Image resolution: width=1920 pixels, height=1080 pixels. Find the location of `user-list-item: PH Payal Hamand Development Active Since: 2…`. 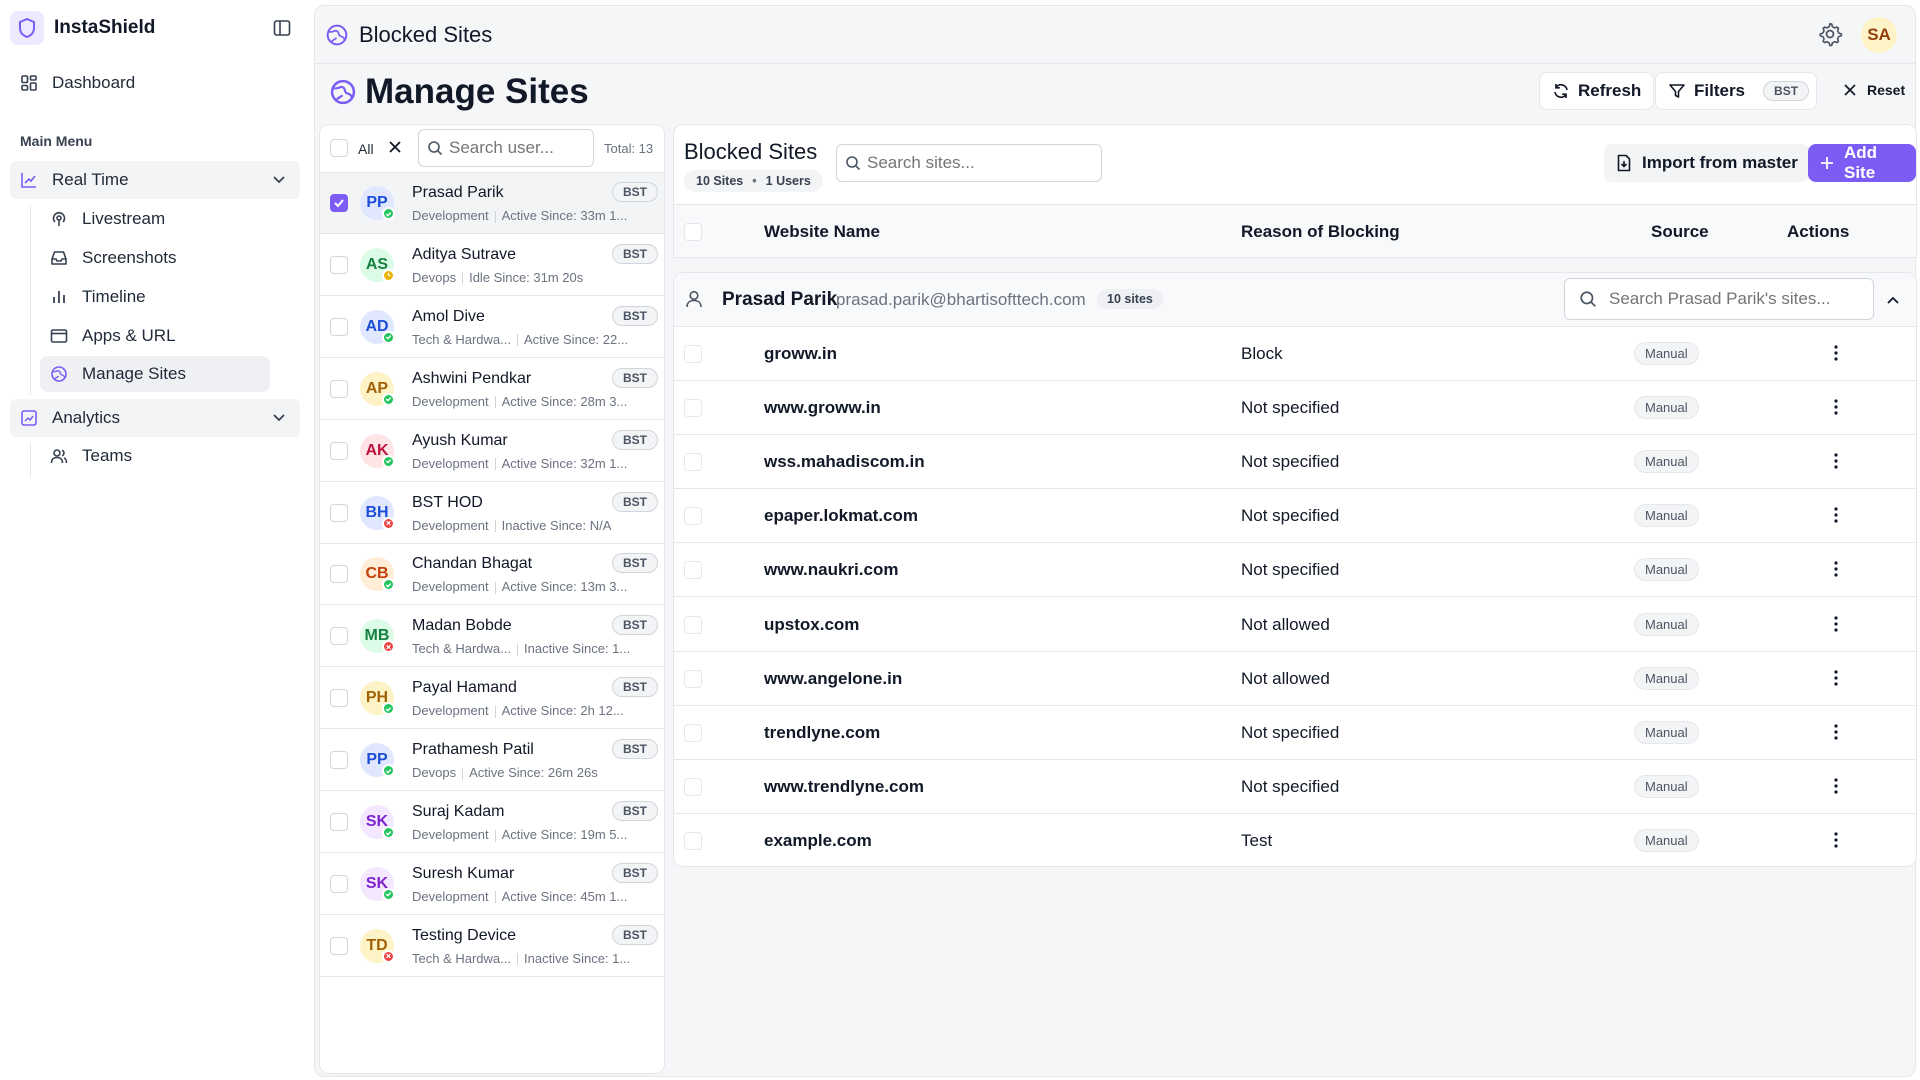

user-list-item: PH Payal Hamand Development Active Since: 2… is located at coordinates (492, 699).